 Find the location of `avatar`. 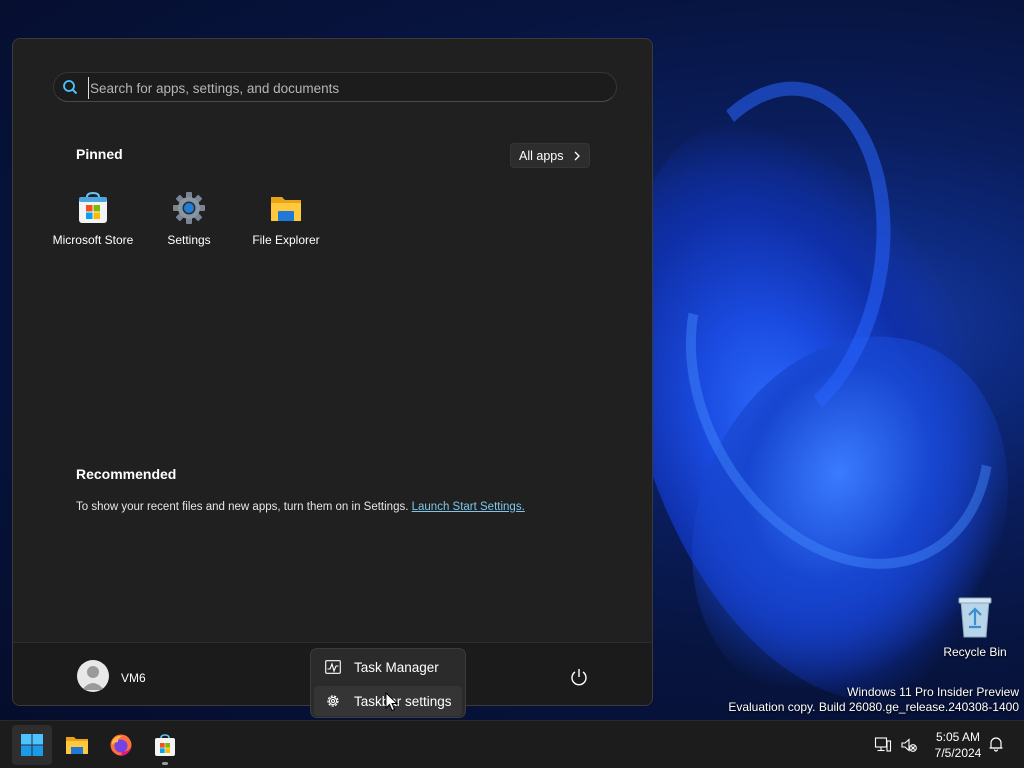

avatar is located at coordinates (93, 676).